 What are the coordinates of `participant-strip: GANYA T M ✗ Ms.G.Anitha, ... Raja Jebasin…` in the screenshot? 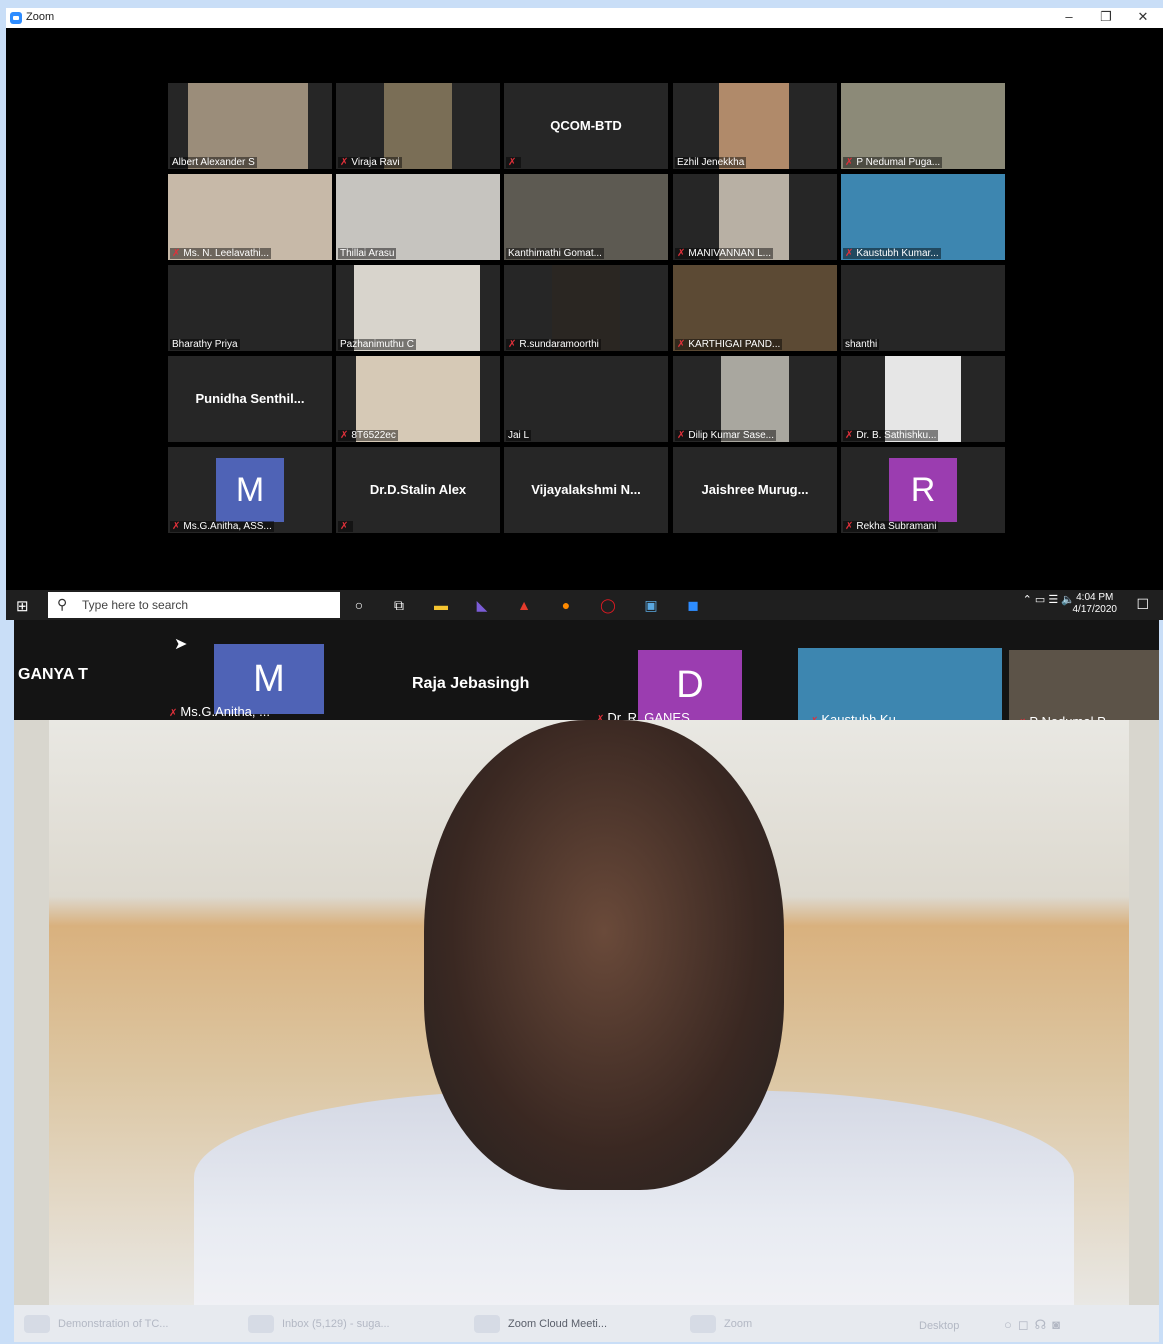 It's located at (586, 674).